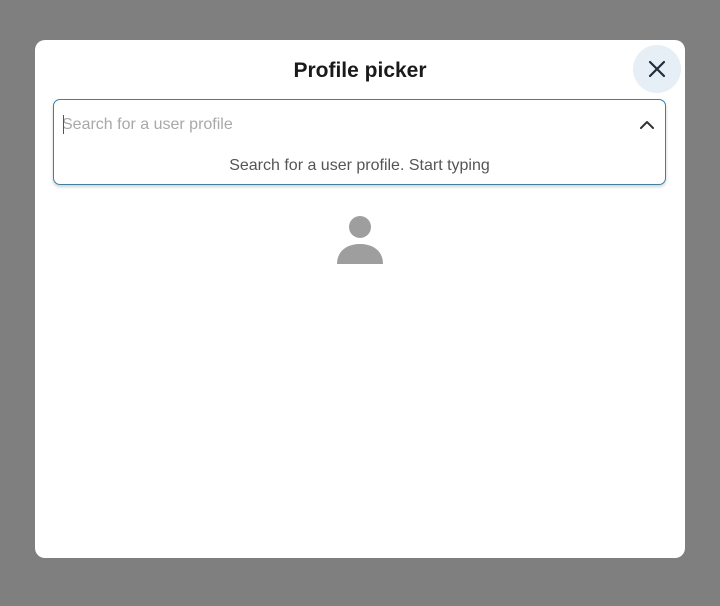  I want to click on collapse-toggle, so click(647, 125).